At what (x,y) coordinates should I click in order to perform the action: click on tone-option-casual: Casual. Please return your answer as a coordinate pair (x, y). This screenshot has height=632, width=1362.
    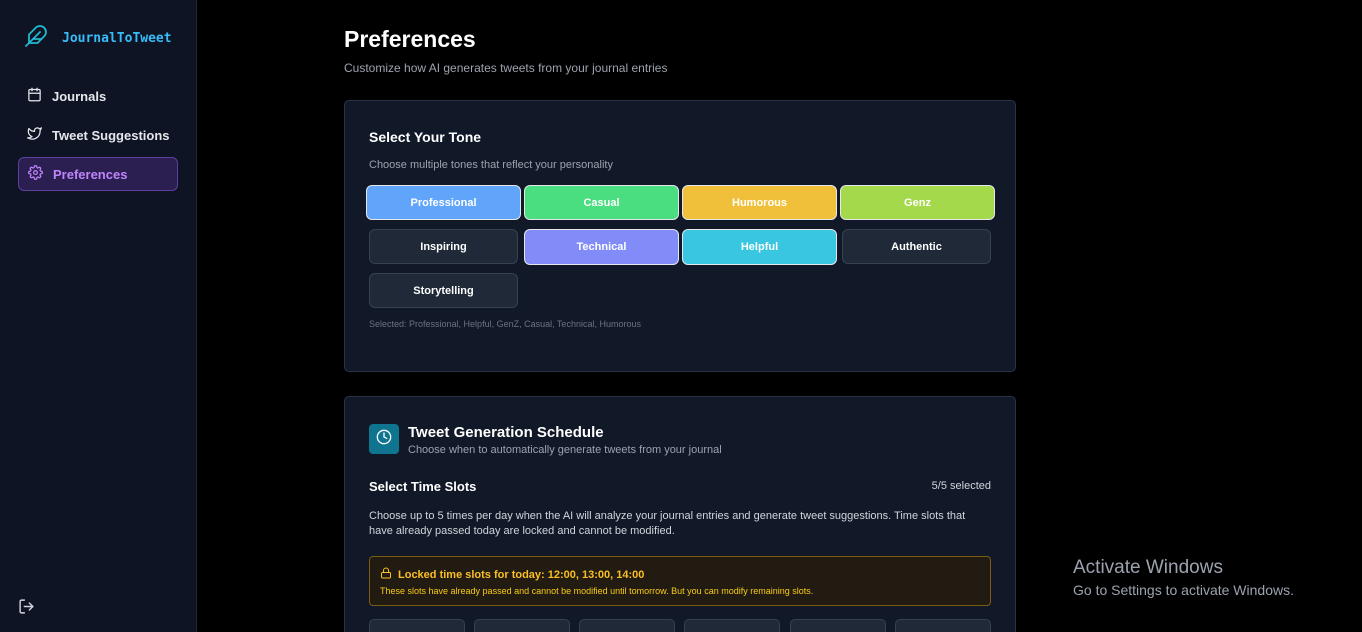
    Looking at the image, I should click on (601, 202).